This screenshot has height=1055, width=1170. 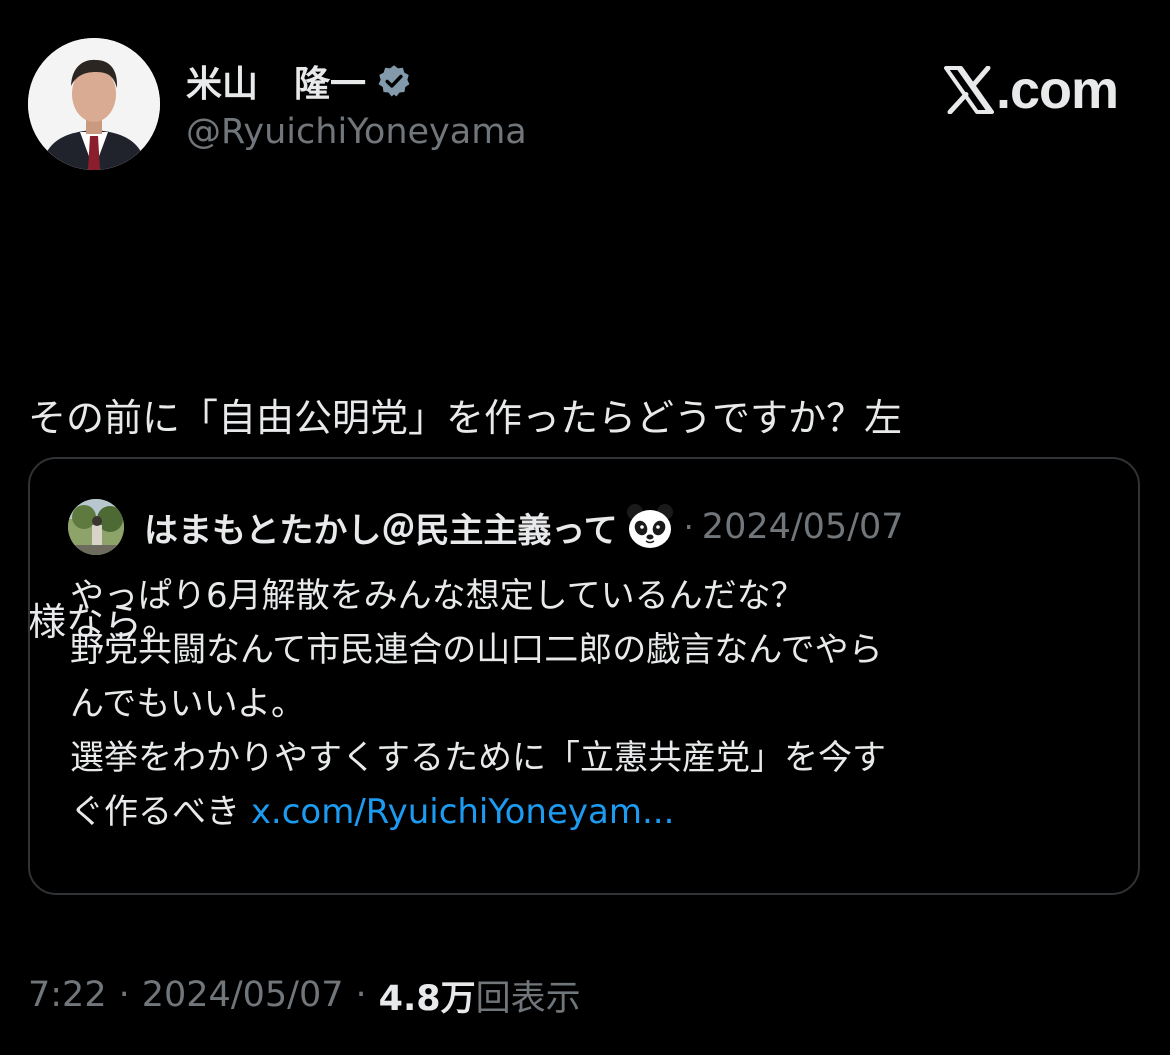 I want to click on tweet-date: 2024/05/07, so click(x=243, y=995).